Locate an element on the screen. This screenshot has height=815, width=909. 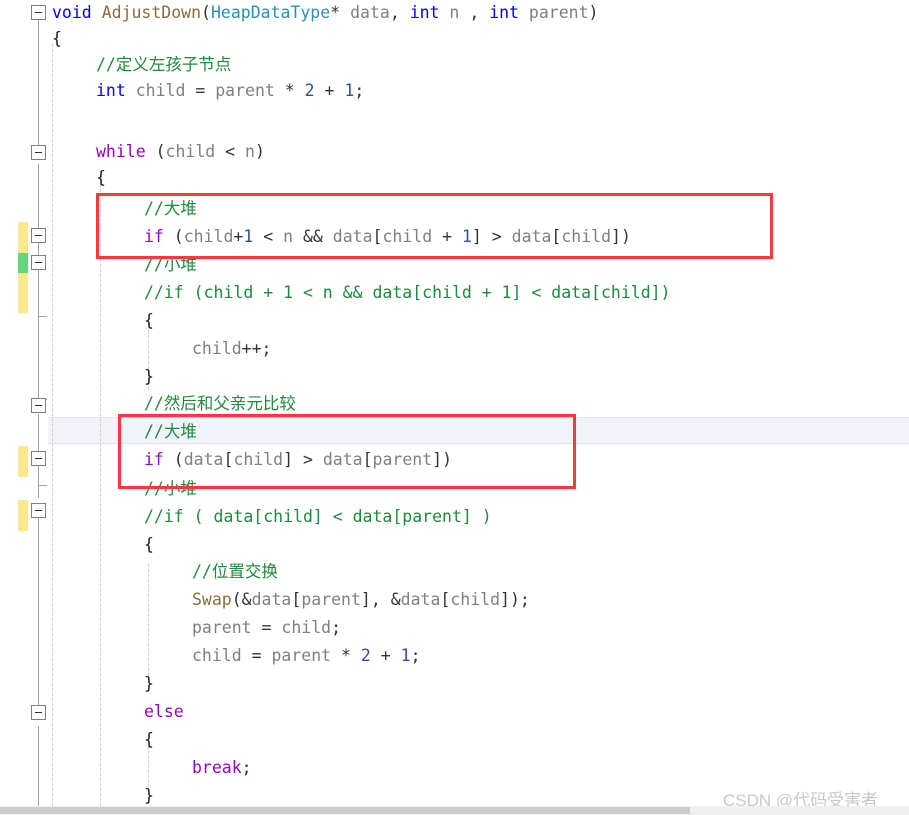
token-function-name: Swap is located at coordinates (212, 599).